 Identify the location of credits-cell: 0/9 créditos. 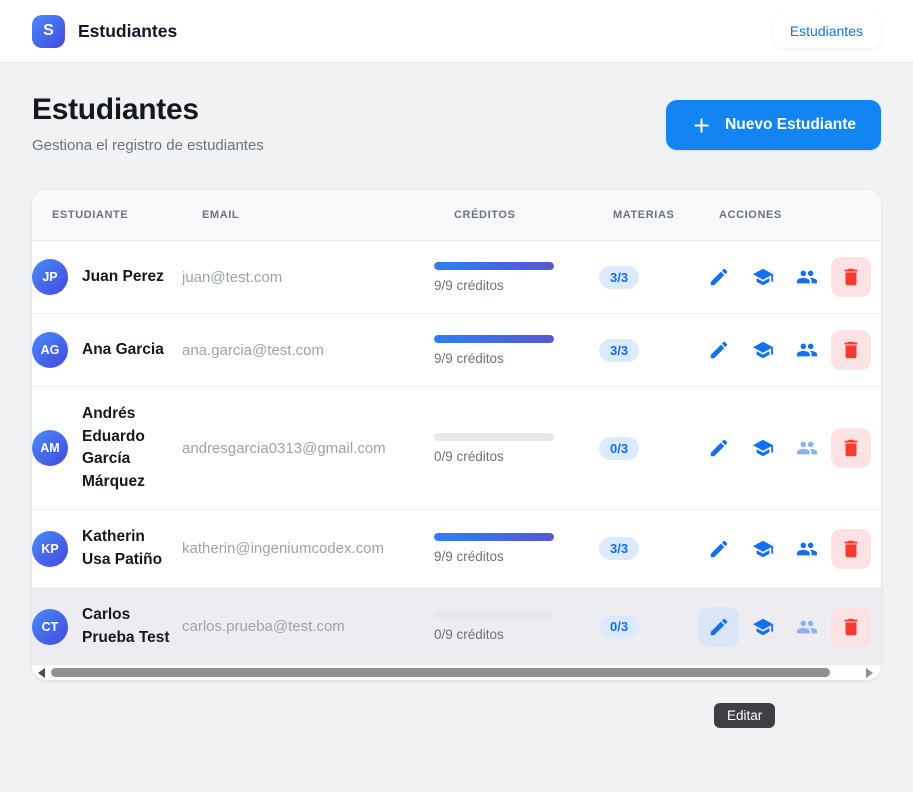
(513, 448).